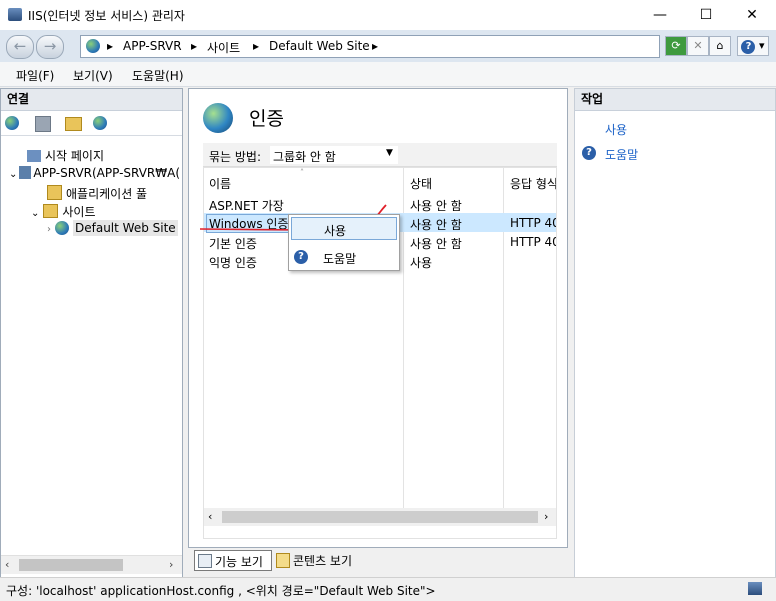 The width and height of the screenshot is (776, 601). What do you see at coordinates (344, 242) in the screenshot?
I see `context-menu: 사용 ? 도움말` at bounding box center [344, 242].